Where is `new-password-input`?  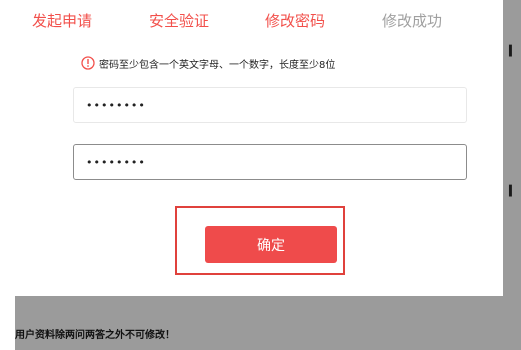
new-password-input is located at coordinates (270, 105).